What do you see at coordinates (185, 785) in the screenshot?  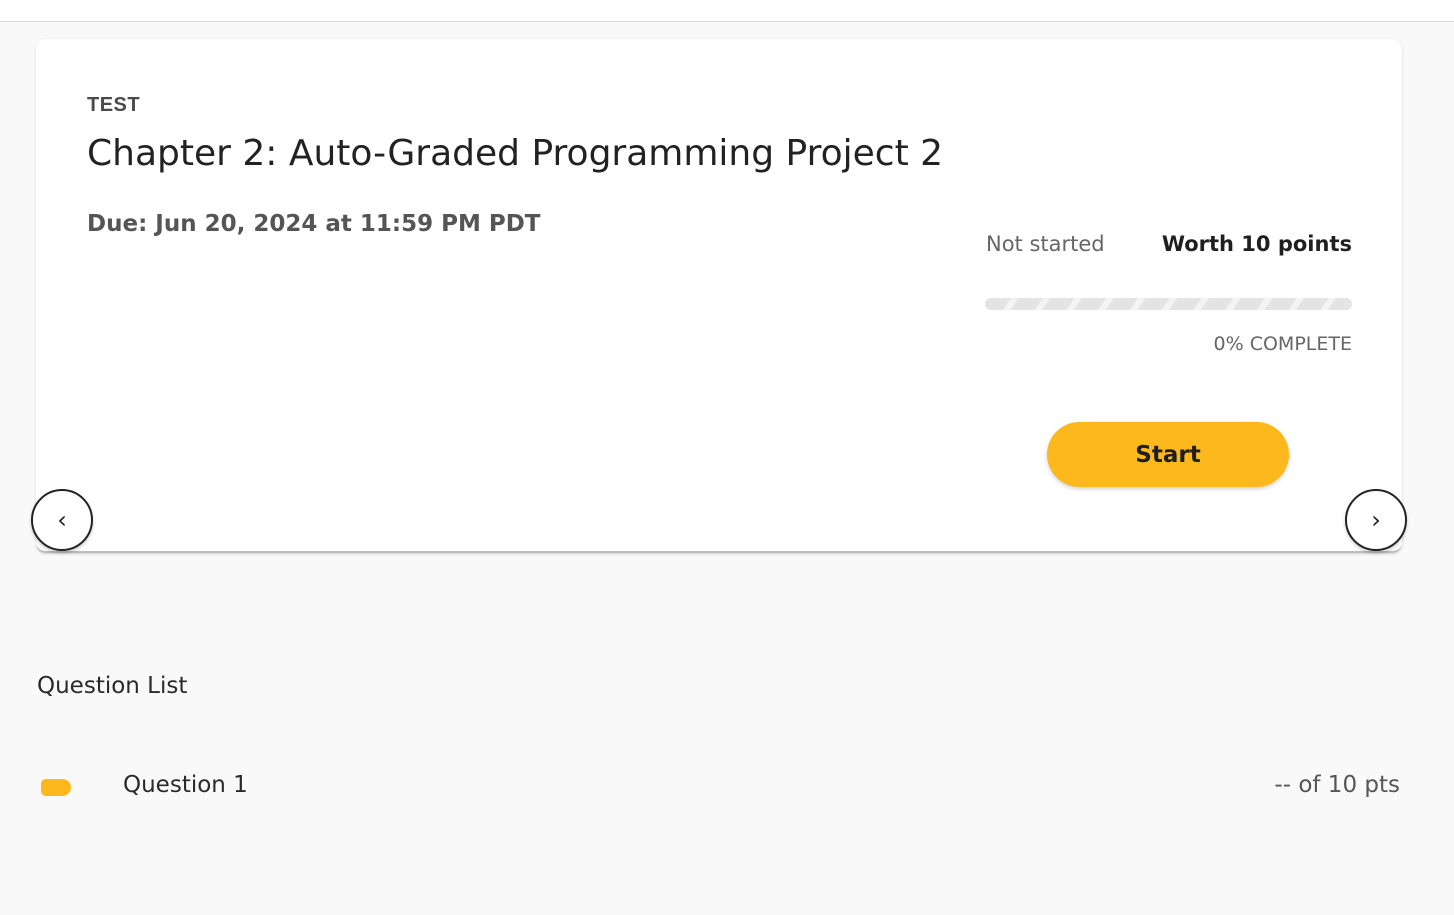 I see `question-label: Question 1` at bounding box center [185, 785].